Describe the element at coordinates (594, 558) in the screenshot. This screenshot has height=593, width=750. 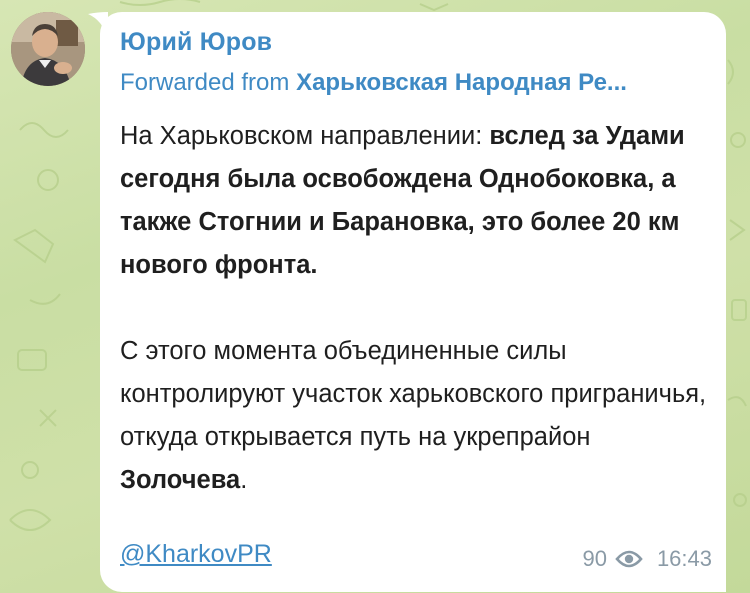
I see `view-count: 90` at that location.